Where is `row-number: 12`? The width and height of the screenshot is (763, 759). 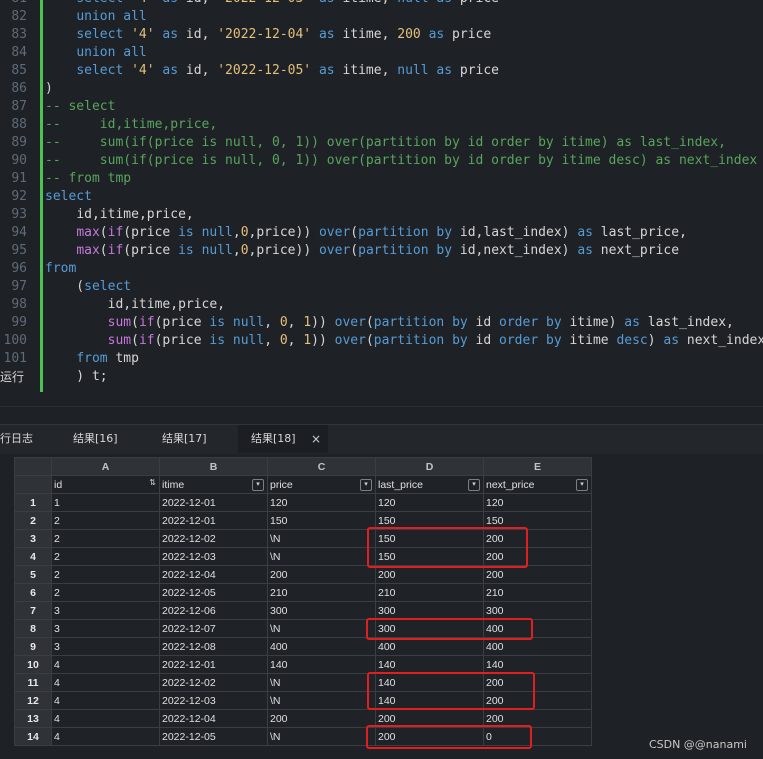
row-number: 12 is located at coordinates (33, 700).